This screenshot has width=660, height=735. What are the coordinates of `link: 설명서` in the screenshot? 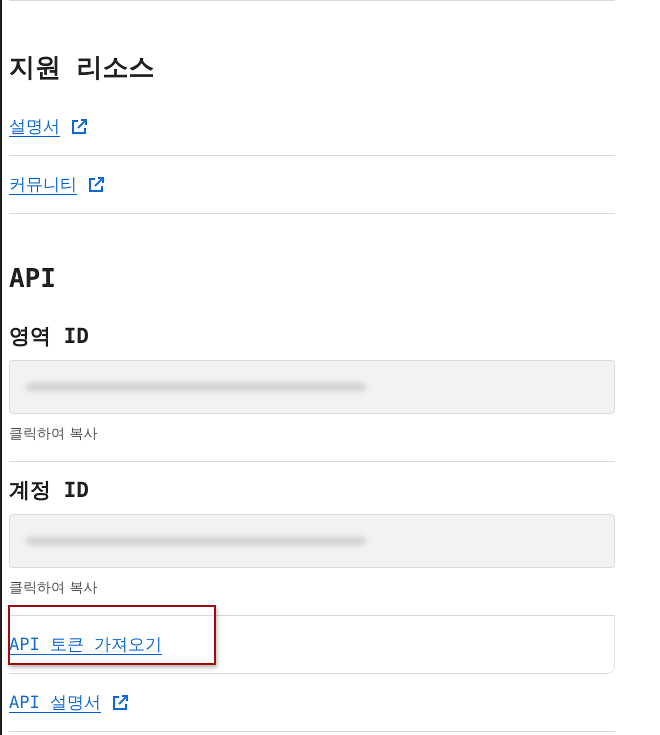 It's located at (34, 126).